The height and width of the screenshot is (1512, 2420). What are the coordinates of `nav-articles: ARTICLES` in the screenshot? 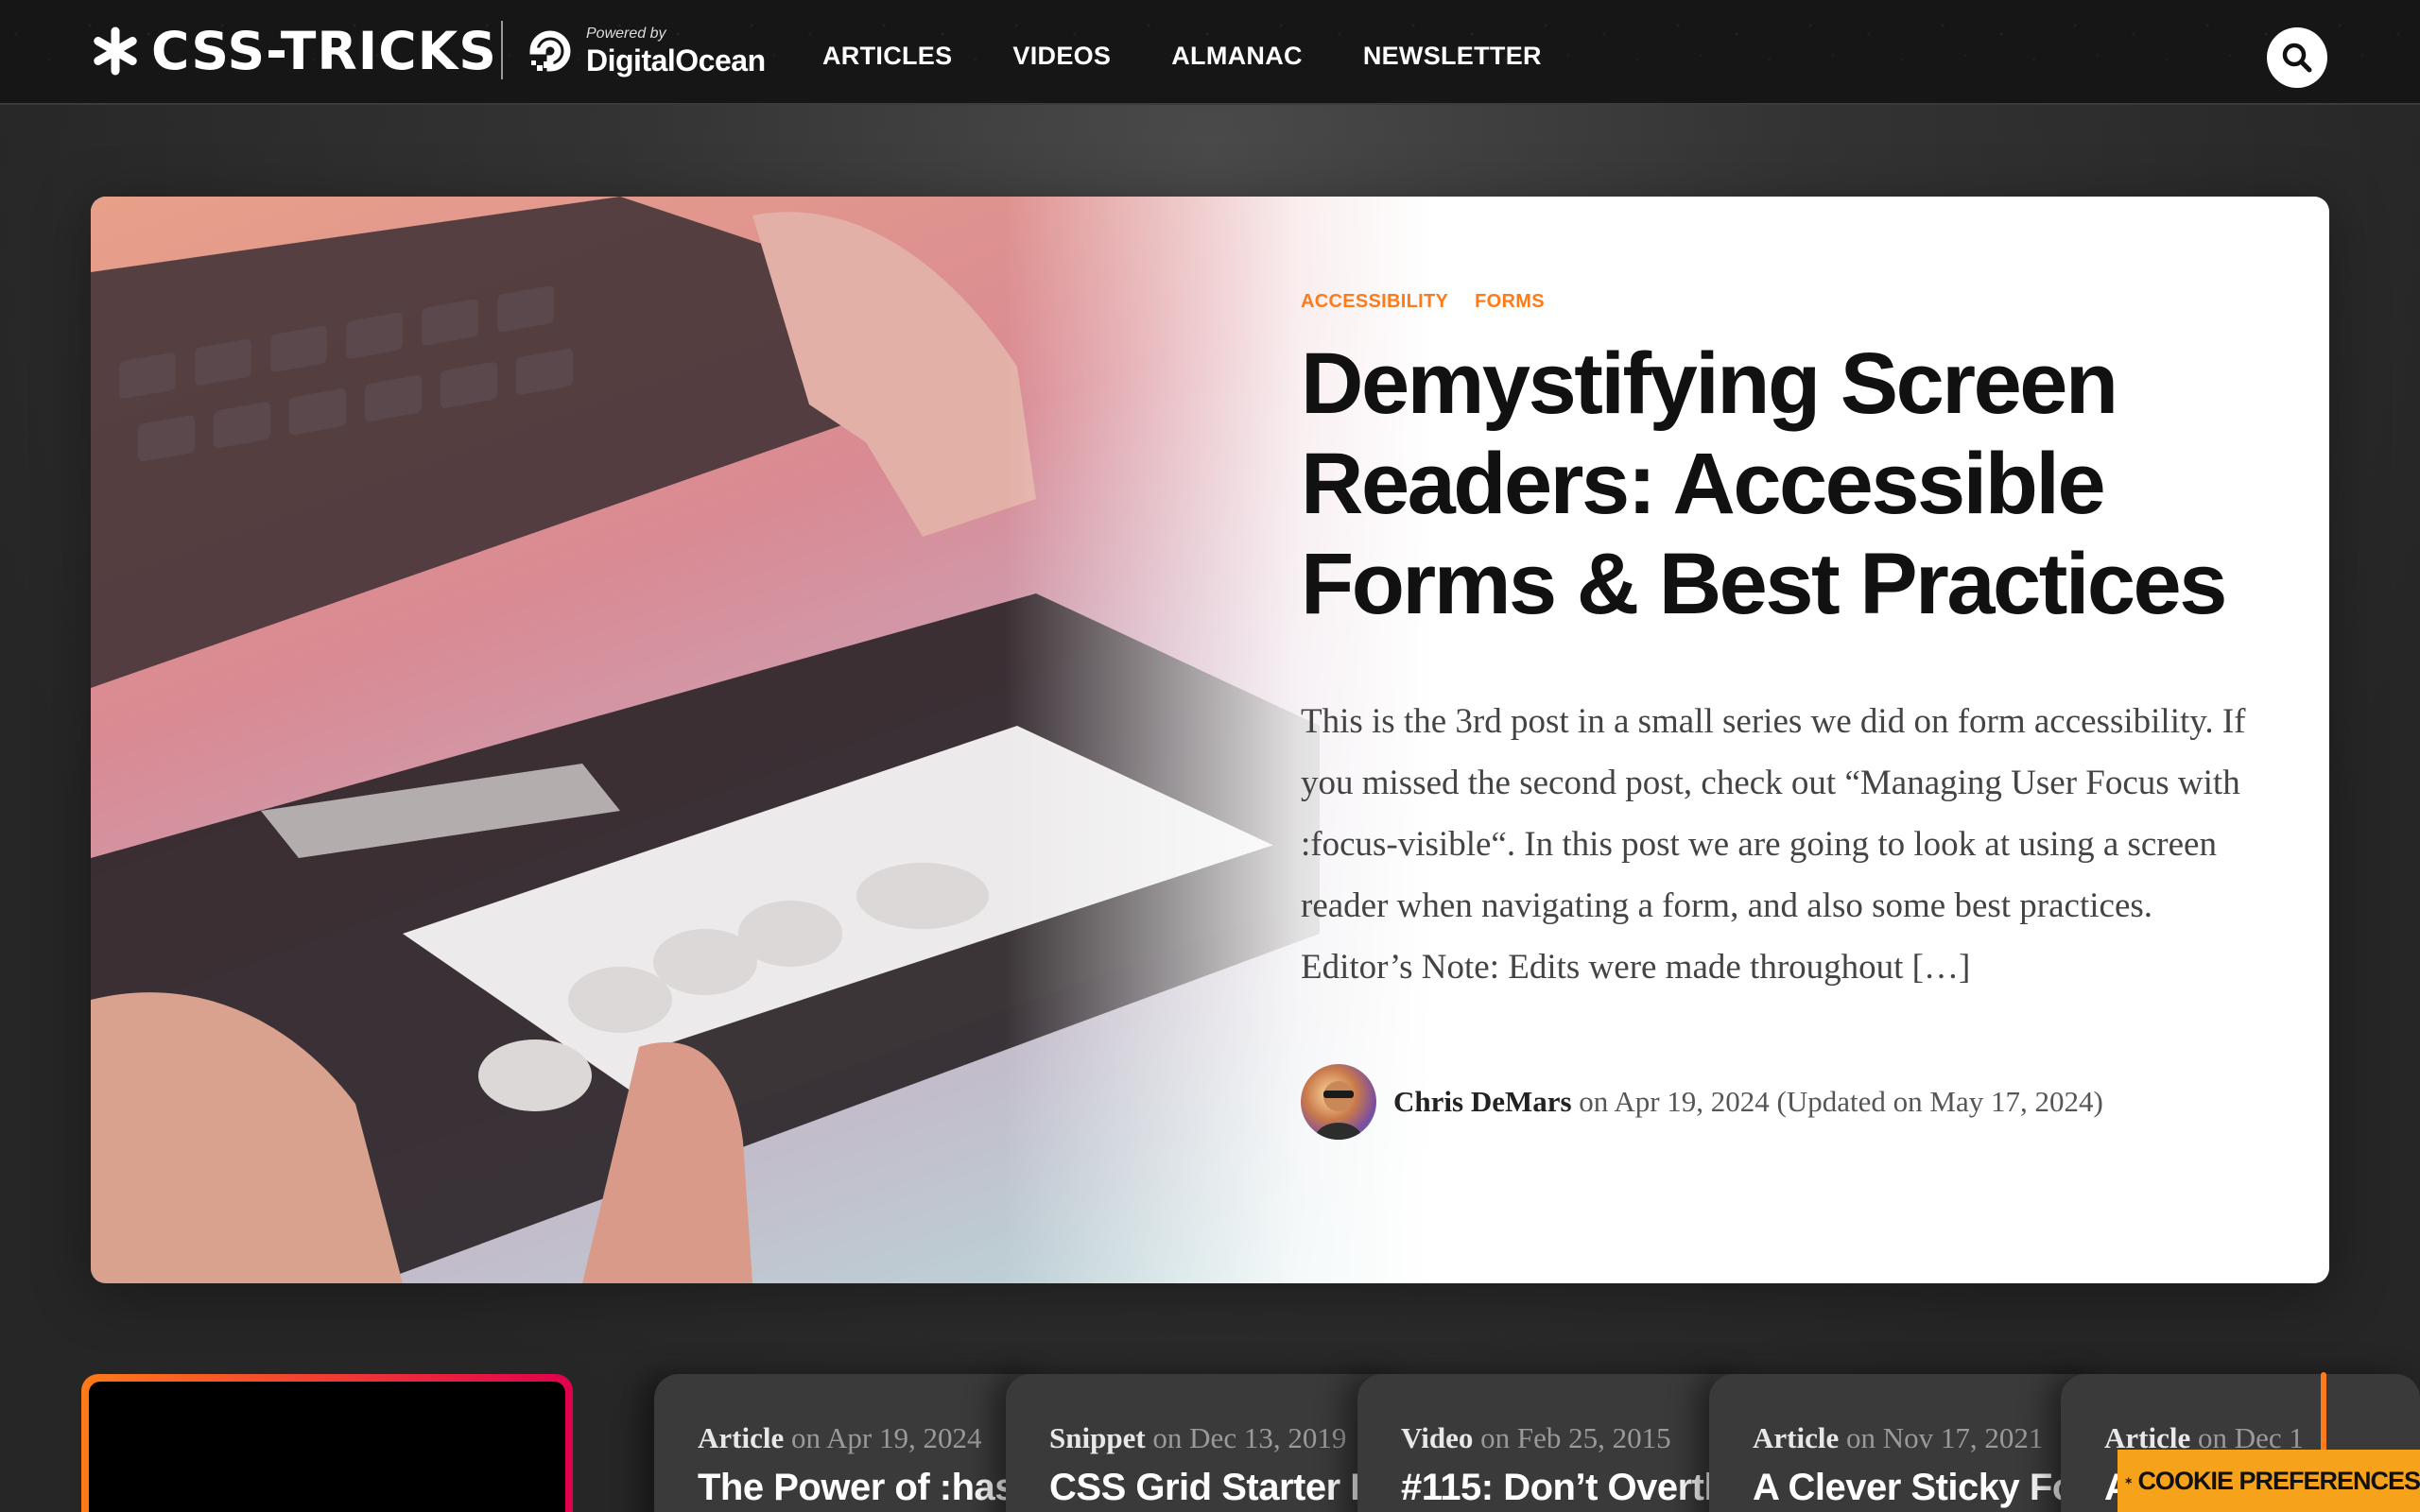 It's located at (887, 56).